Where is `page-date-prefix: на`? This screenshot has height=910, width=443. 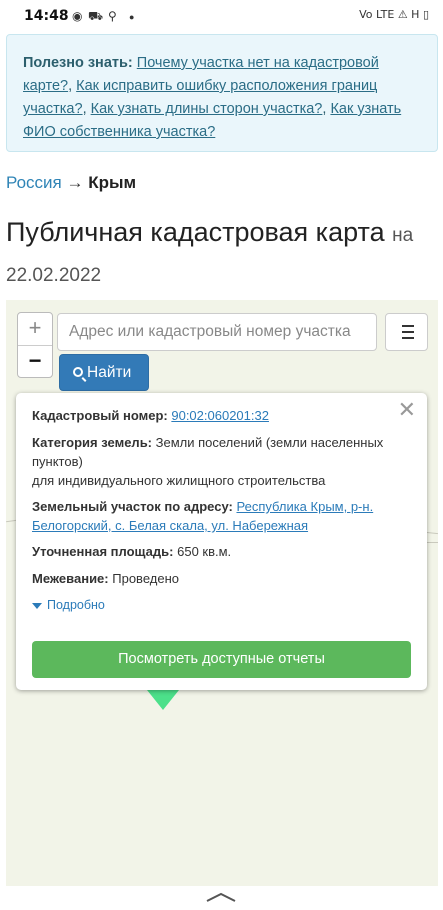 page-date-prefix: на is located at coordinates (403, 235).